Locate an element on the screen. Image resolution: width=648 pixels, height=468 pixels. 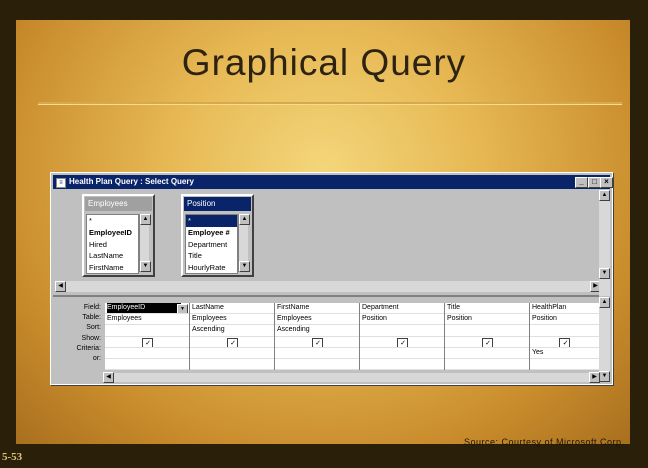
position-scrollbar: ▲ ▼ is located at coordinates (244, 243).